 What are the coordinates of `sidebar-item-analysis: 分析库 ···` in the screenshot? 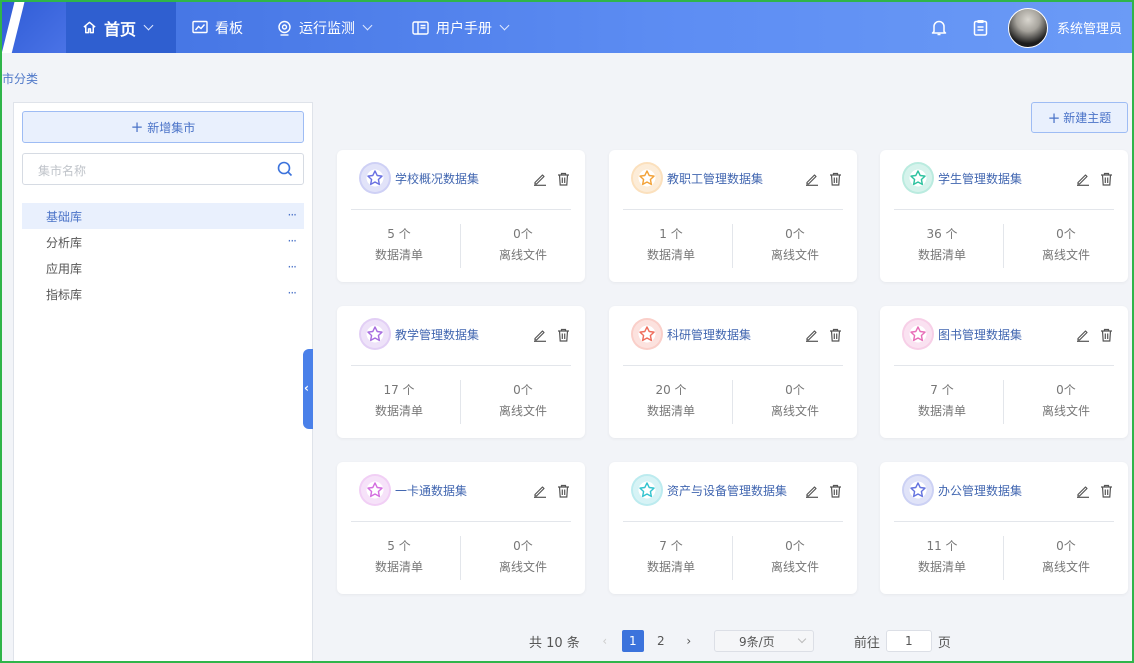 It's located at (163, 242).